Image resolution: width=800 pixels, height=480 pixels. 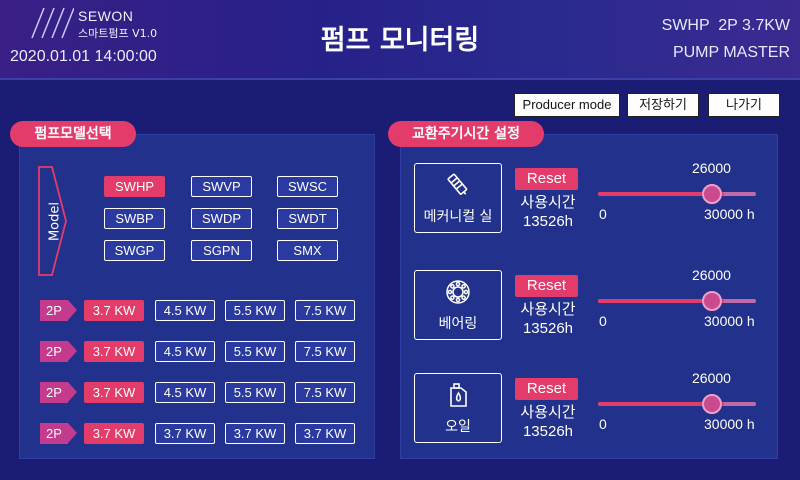 I want to click on model-button-swbp: SWBP, so click(x=134, y=218).